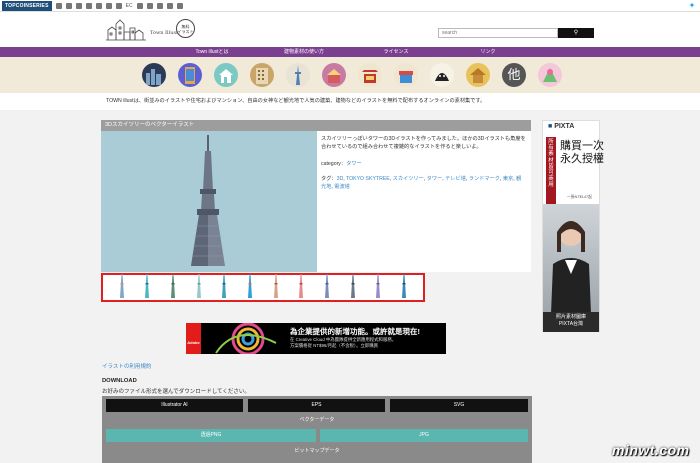  Describe the element at coordinates (118, 5) in the screenshot. I see `tag-icon` at that location.